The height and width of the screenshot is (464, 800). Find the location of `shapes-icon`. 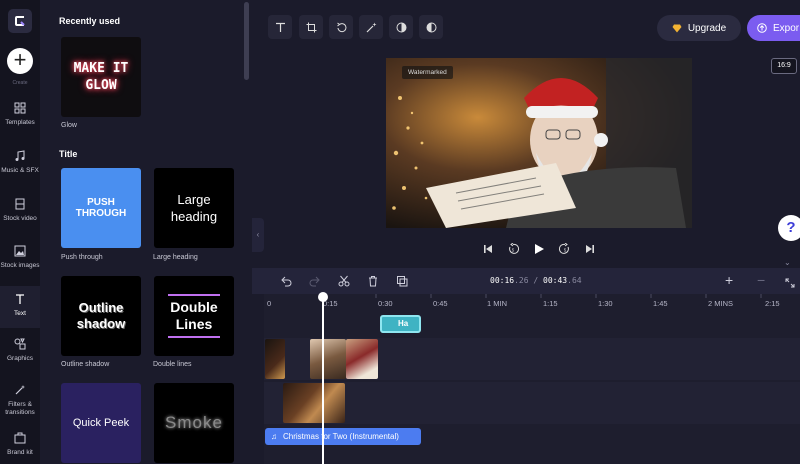

shapes-icon is located at coordinates (20, 344).